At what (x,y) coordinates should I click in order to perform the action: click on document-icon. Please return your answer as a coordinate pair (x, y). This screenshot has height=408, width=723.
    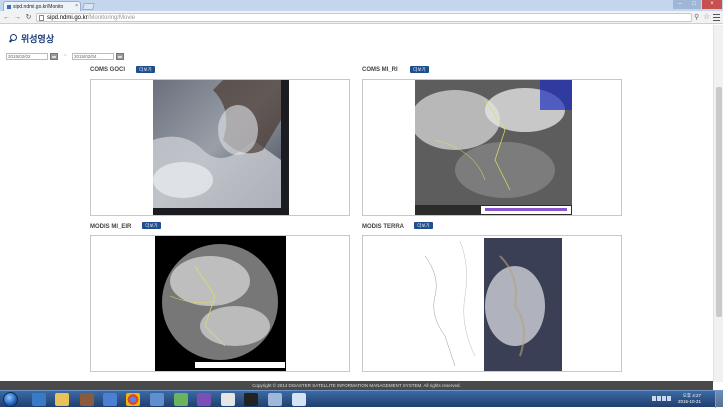
    Looking at the image, I should click on (299, 399).